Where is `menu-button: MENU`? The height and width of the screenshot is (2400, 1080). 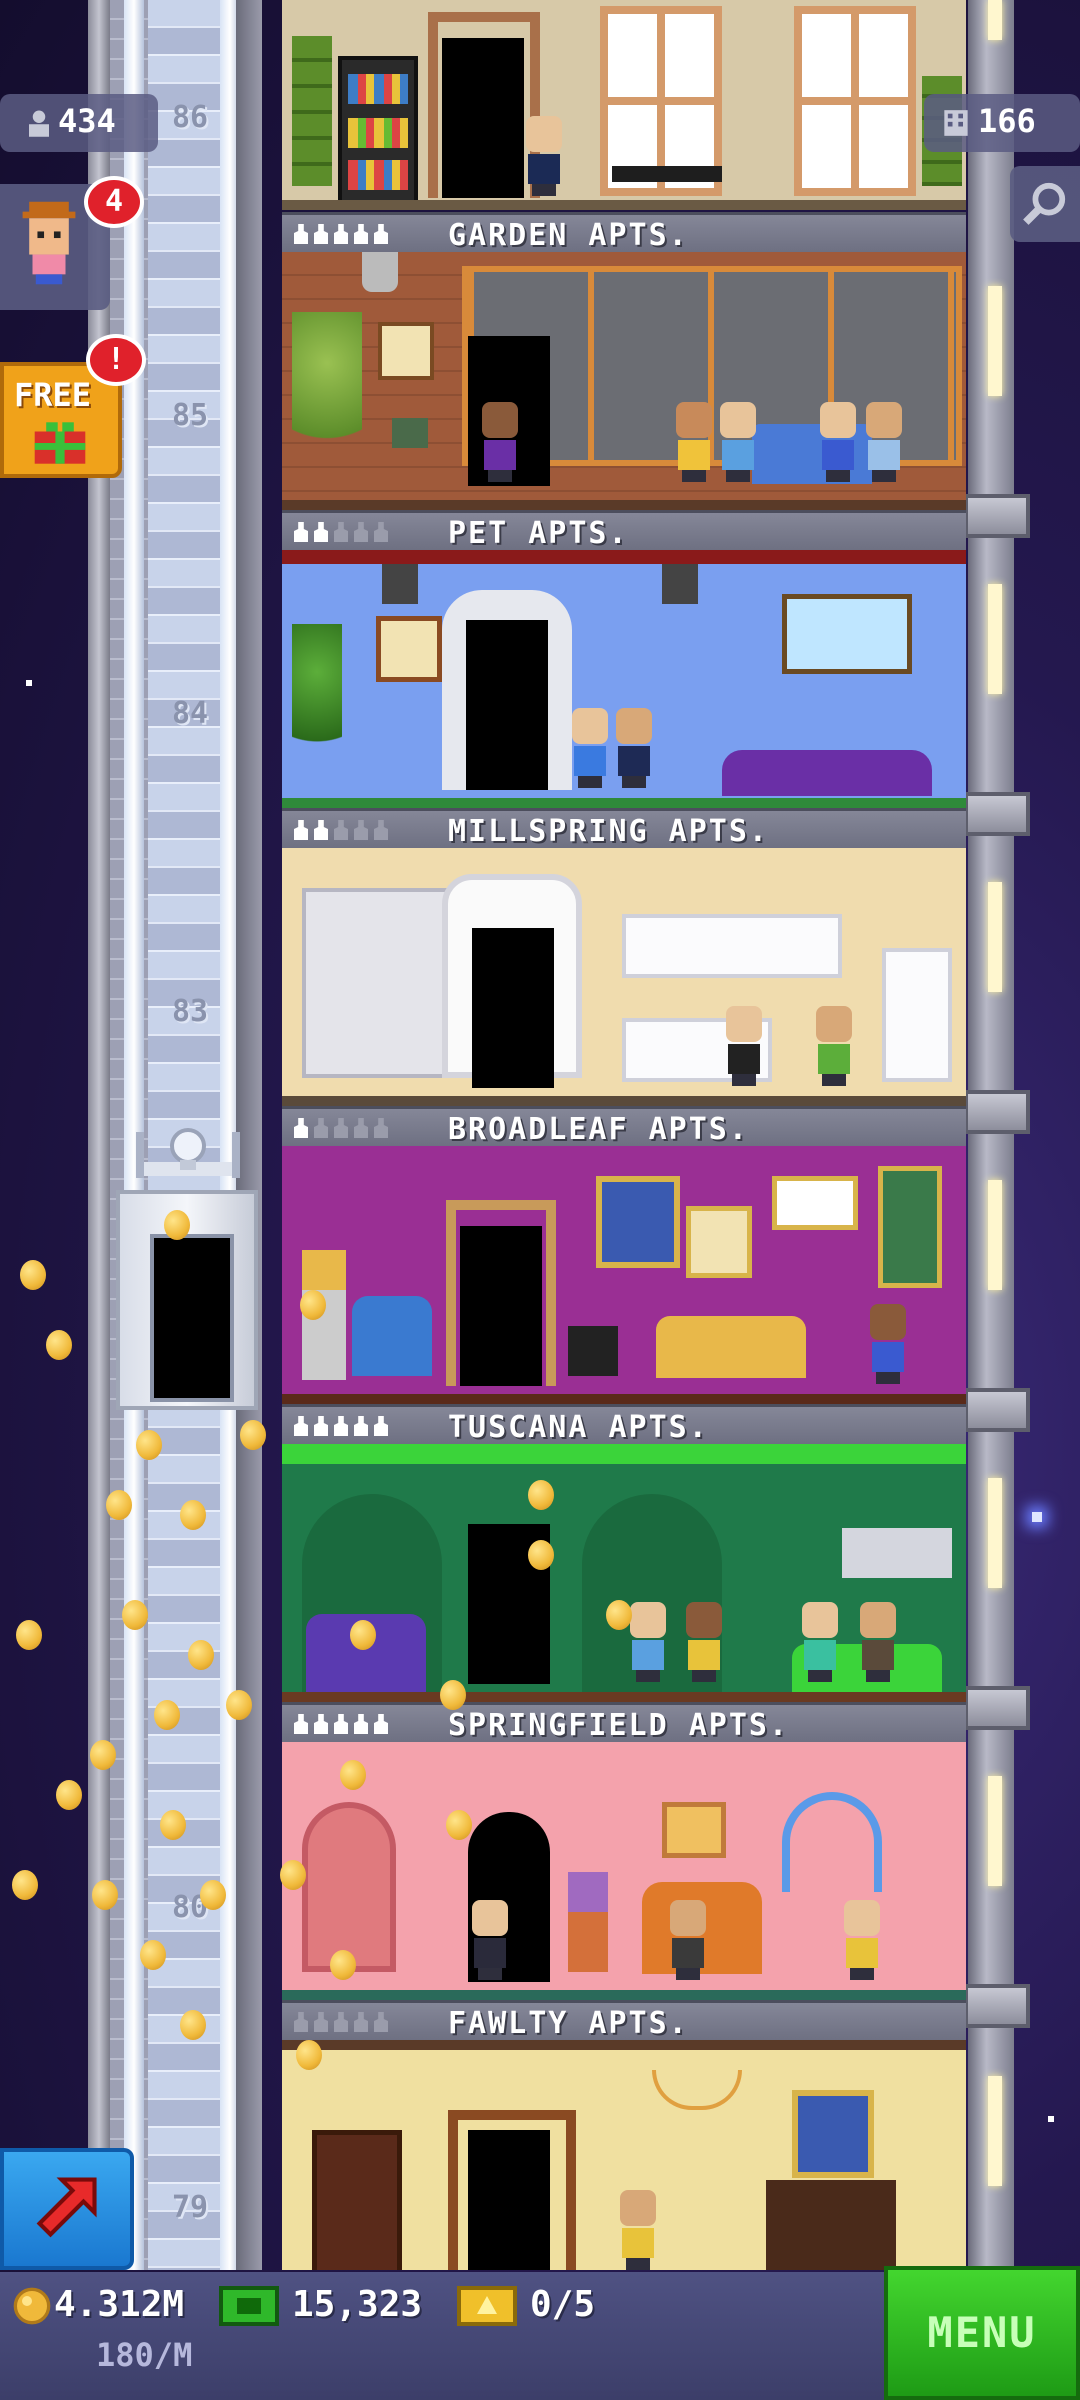 menu-button: MENU is located at coordinates (982, 2333).